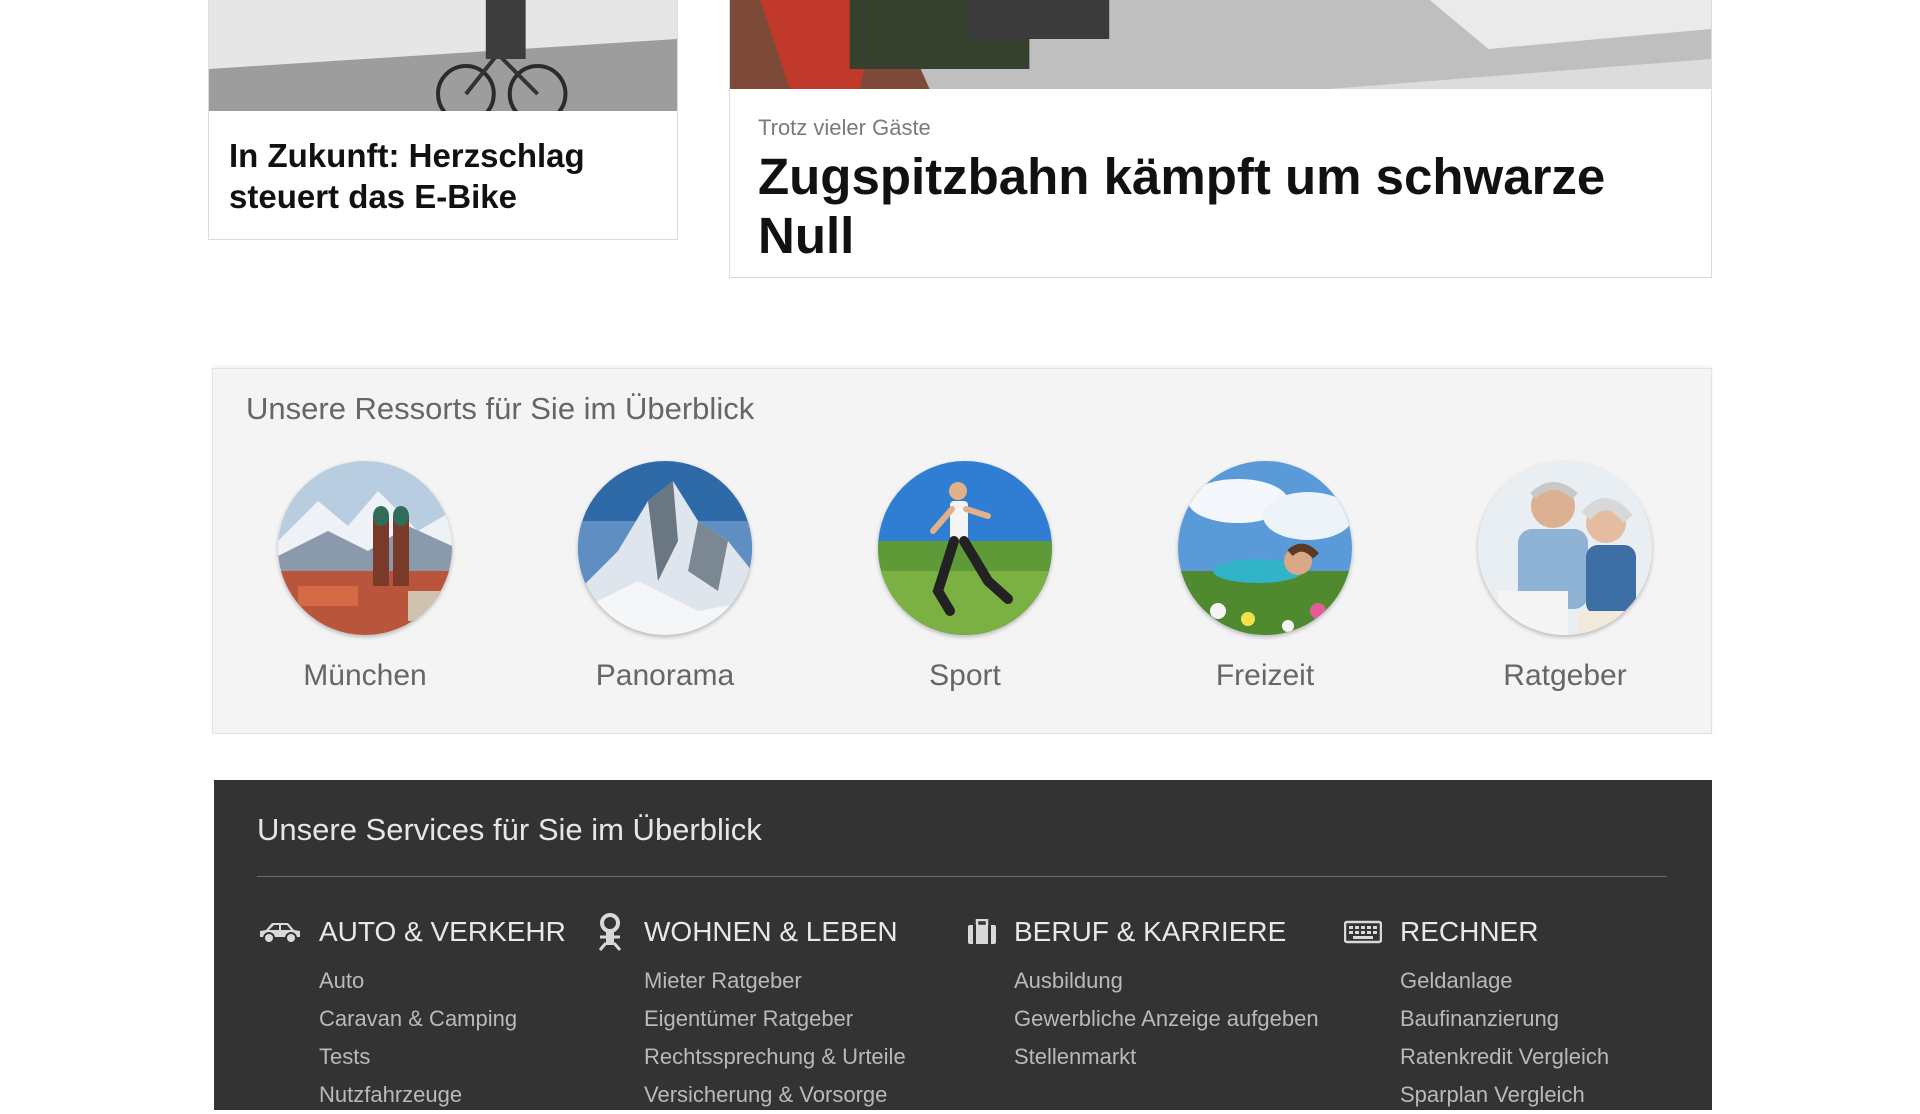  I want to click on ressort-label: Ratgeber, so click(1565, 676).